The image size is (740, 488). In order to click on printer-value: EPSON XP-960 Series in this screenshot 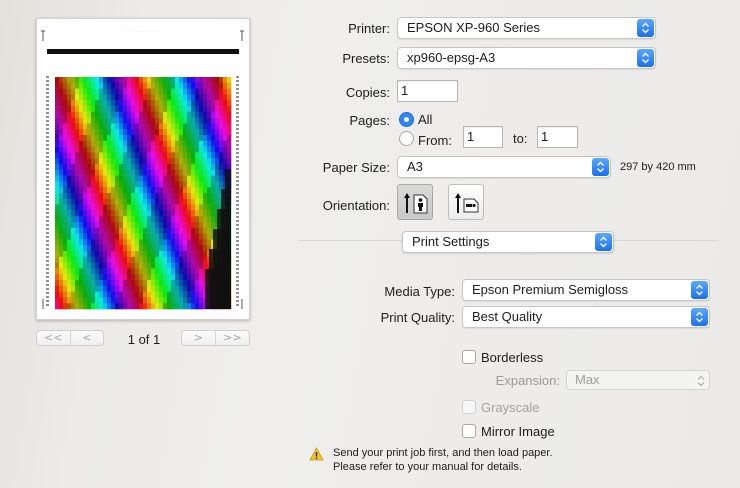, I will do `click(473, 27)`.